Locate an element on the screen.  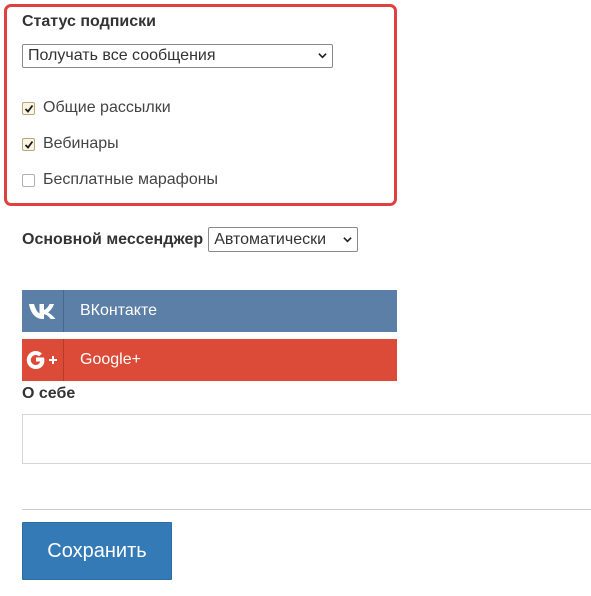
checkbox-free-marathons is located at coordinates (28, 180).